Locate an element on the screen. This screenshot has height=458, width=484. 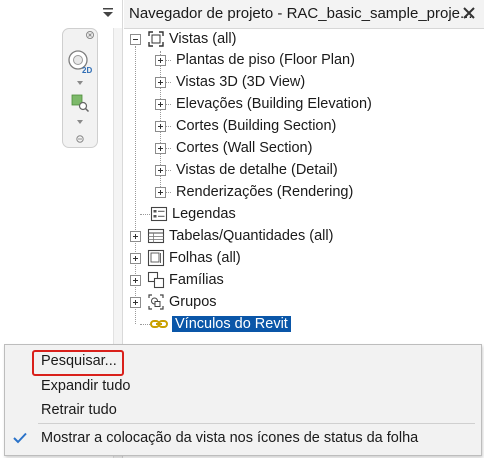
tree-node-label: Famílias is located at coordinates (196, 280).